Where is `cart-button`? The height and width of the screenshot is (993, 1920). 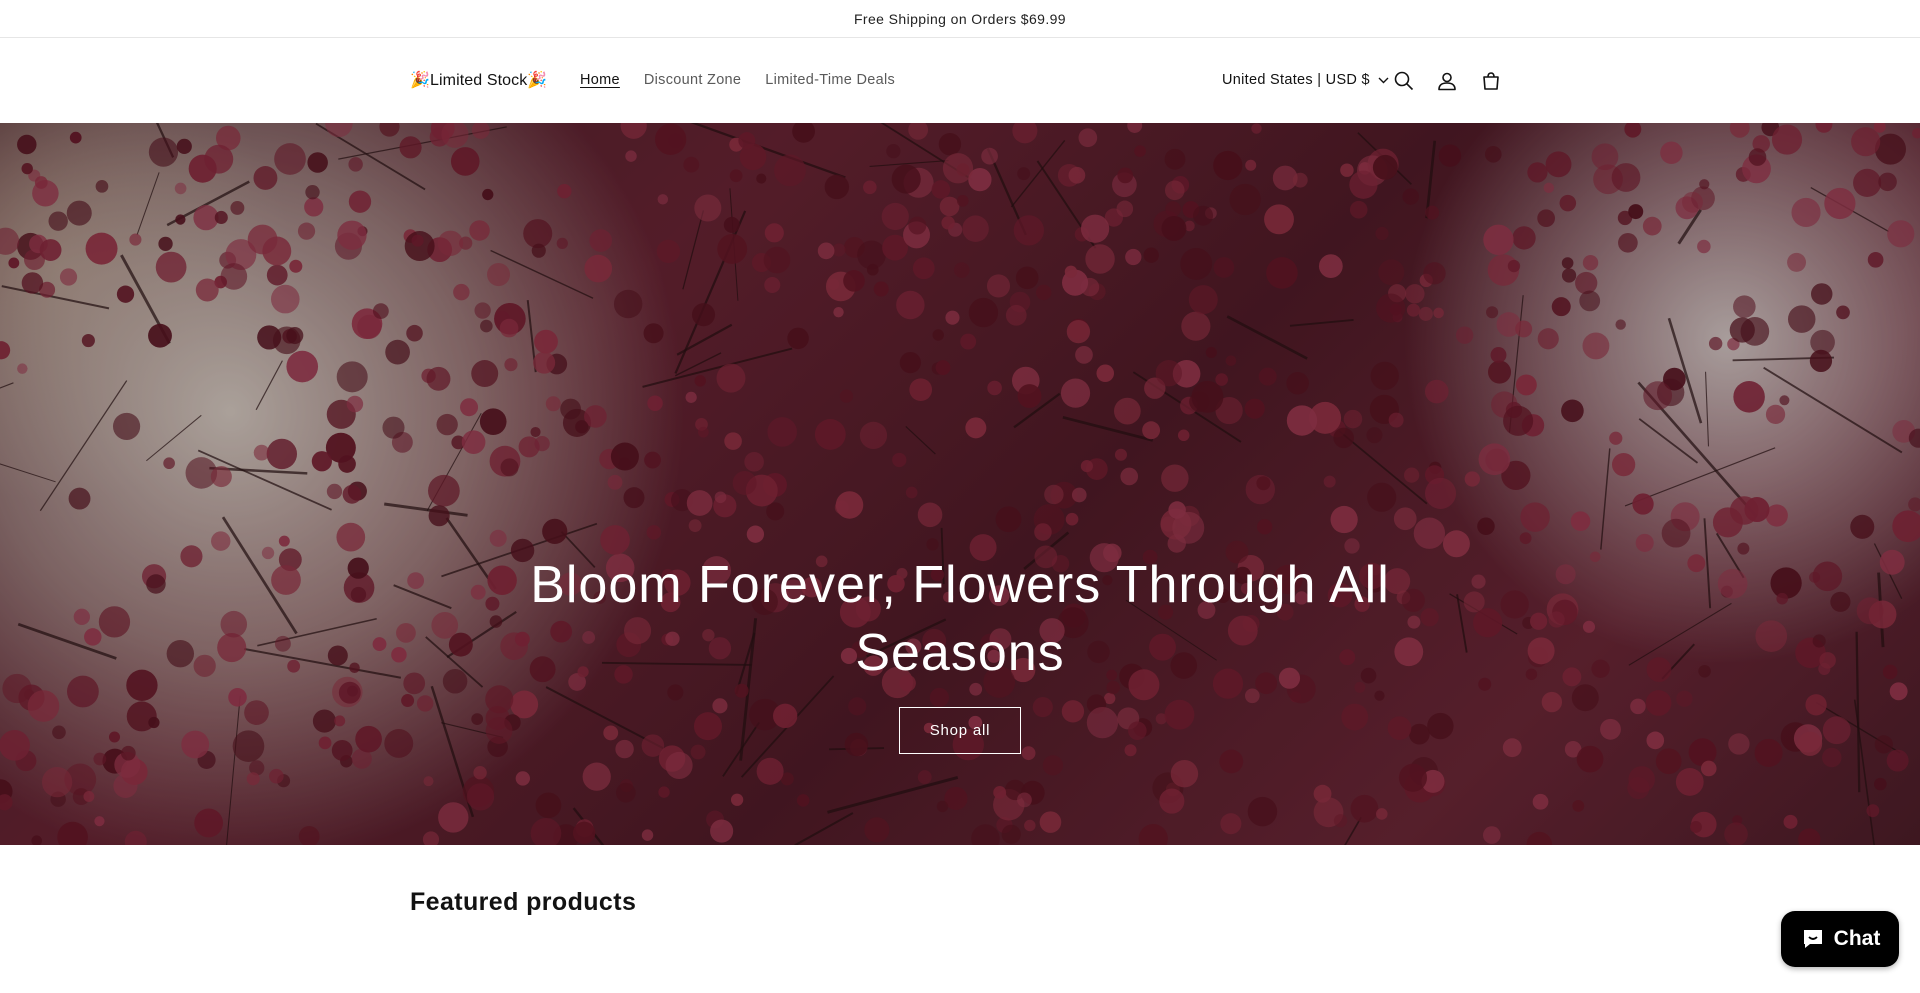
cart-button is located at coordinates (1491, 81).